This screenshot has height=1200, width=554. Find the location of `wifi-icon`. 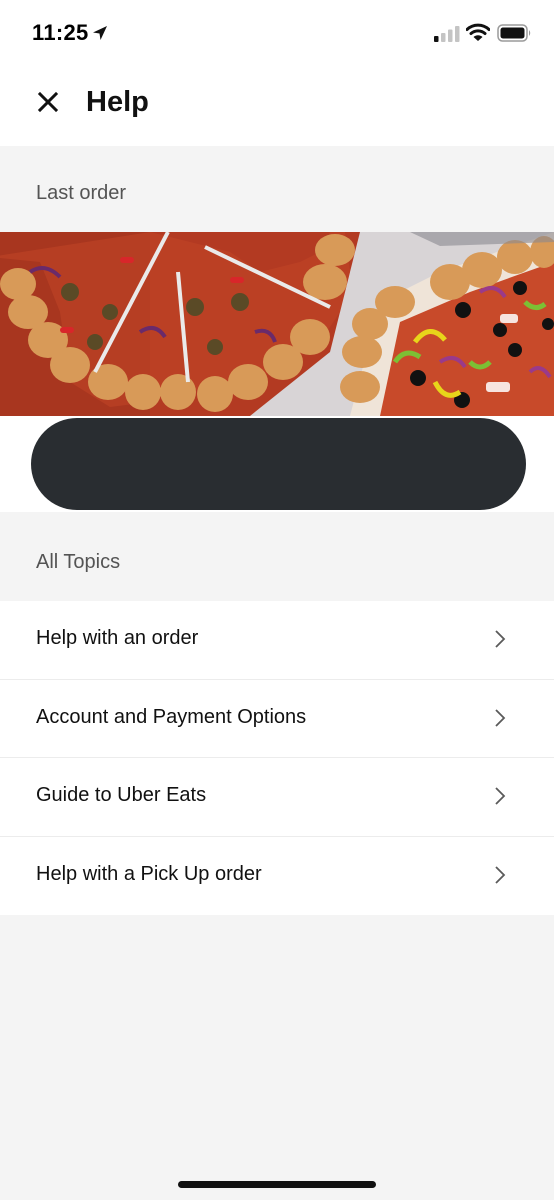

wifi-icon is located at coordinates (478, 32).